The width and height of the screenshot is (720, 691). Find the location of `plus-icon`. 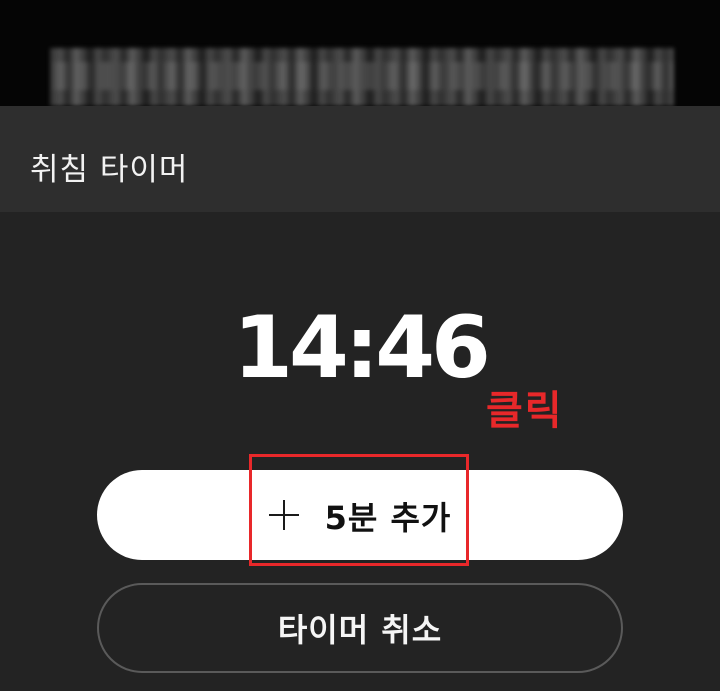

plus-icon is located at coordinates (283, 515).